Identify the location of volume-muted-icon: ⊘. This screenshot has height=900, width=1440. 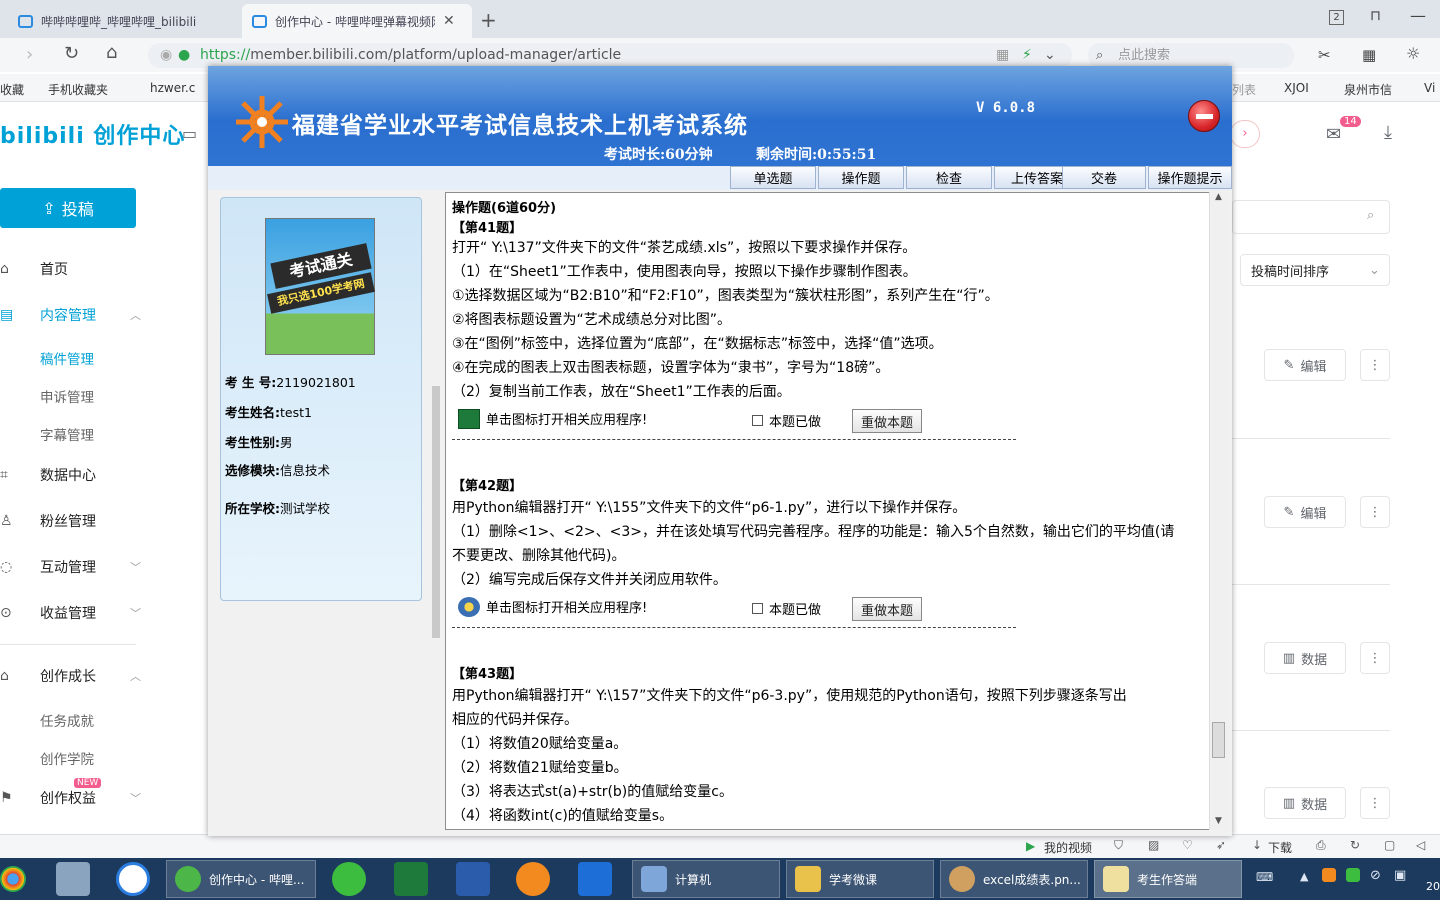
(1375, 875).